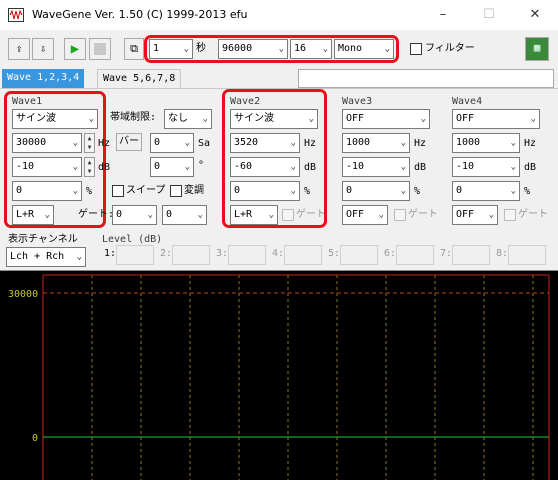 This screenshot has height=480, width=558. What do you see at coordinates (486, 191) in the screenshot?
I see `wave4-offset-input: 0 ⌄` at bounding box center [486, 191].